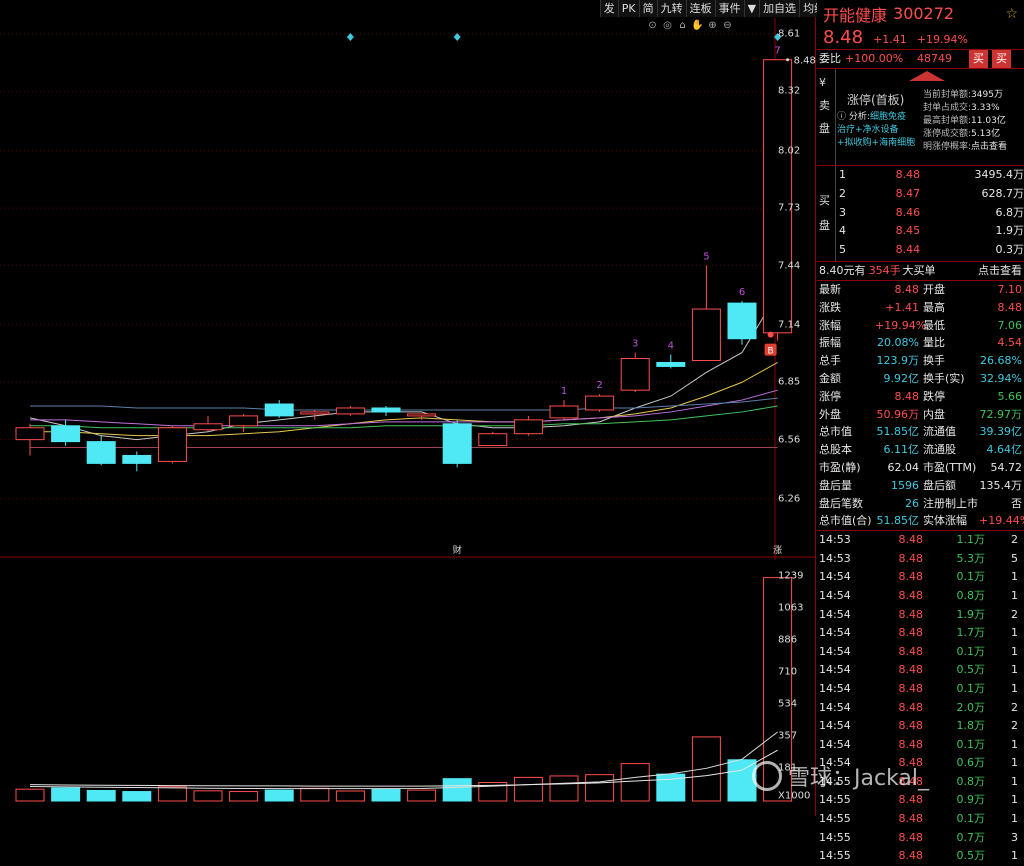 This screenshot has height=866, width=1024. Describe the element at coordinates (947, 134) in the screenshot. I see `limit-stat-key: 涨停成交额:` at that location.